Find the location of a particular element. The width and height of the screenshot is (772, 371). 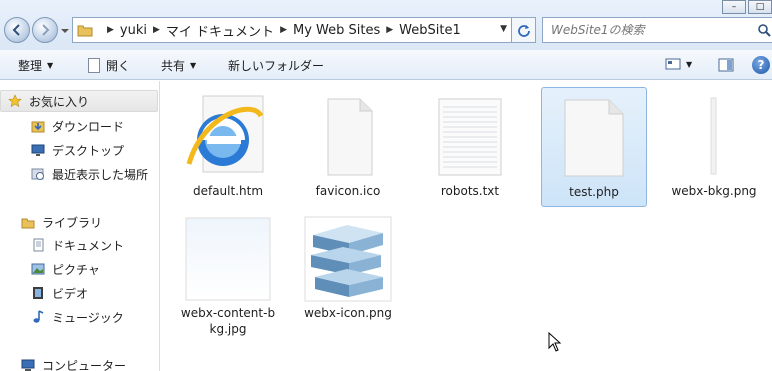

change-view-button: ▼ is located at coordinates (678, 64).